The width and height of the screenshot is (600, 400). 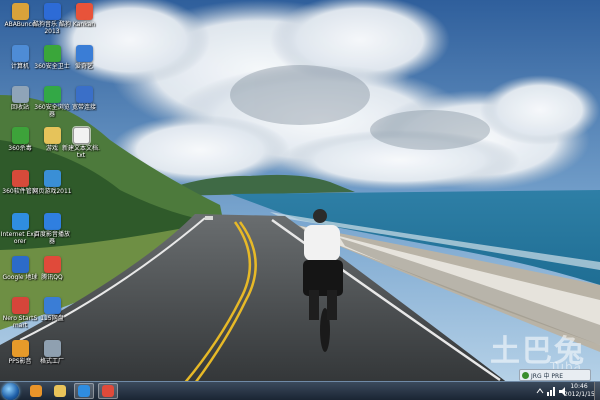 I want to click on recycle-bin-icon, so click(x=20, y=94).